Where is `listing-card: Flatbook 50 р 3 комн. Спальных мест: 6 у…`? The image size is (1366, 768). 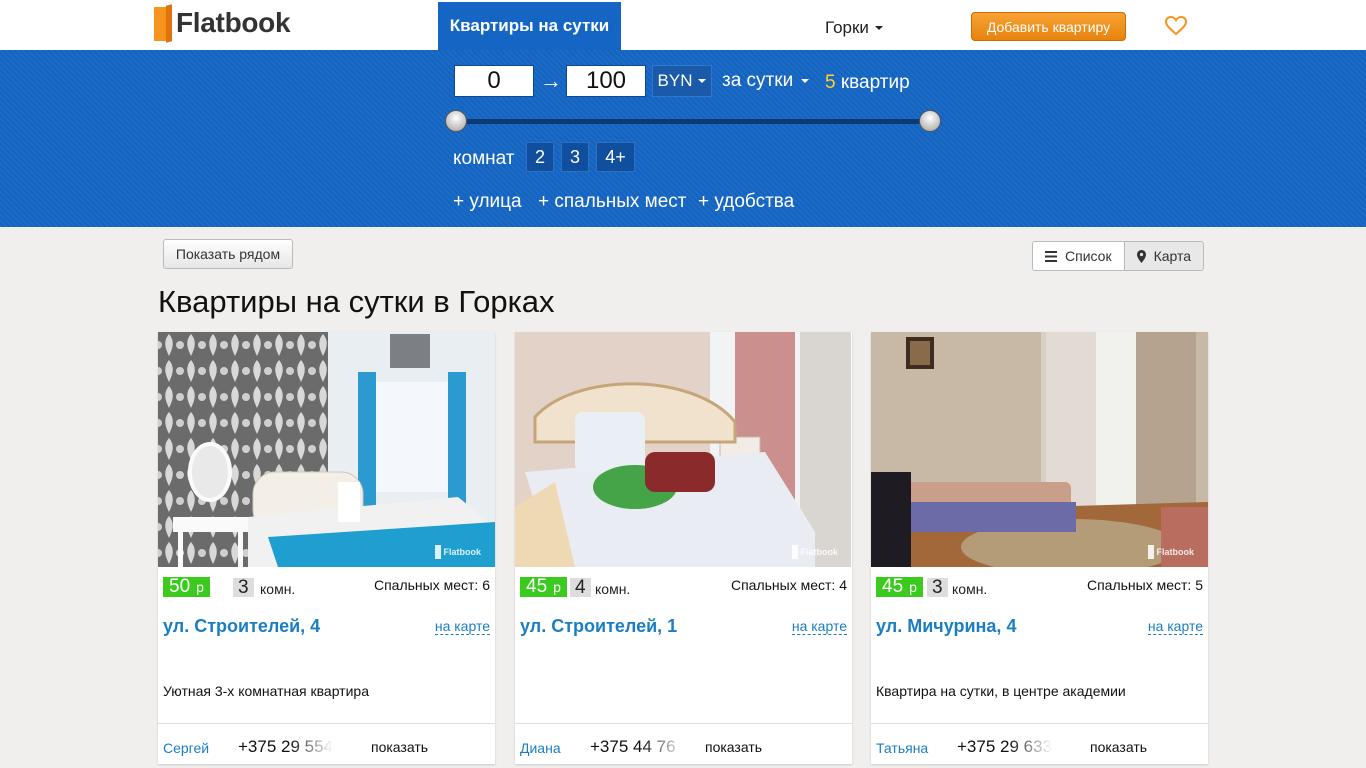 listing-card: Flatbook 50 р 3 комн. Спальных мест: 6 у… is located at coordinates (326, 548).